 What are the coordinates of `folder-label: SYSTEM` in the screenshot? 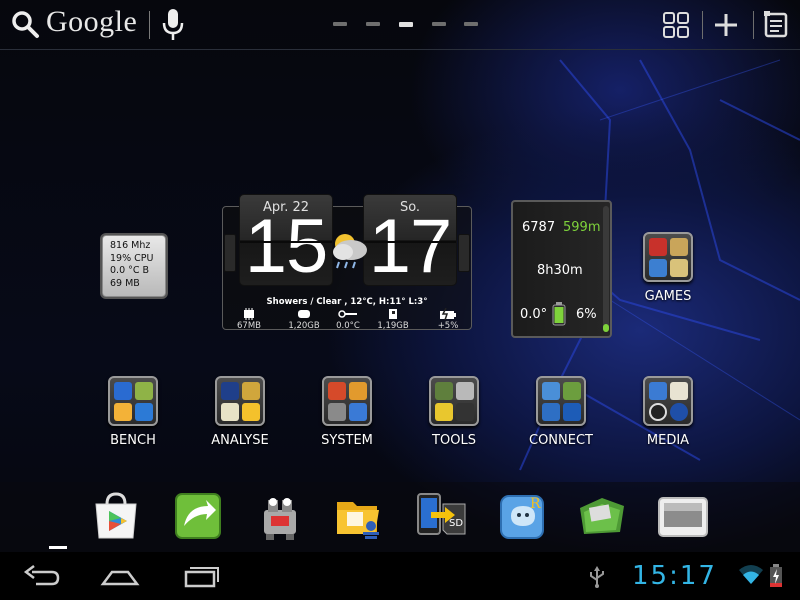 It's located at (347, 440).